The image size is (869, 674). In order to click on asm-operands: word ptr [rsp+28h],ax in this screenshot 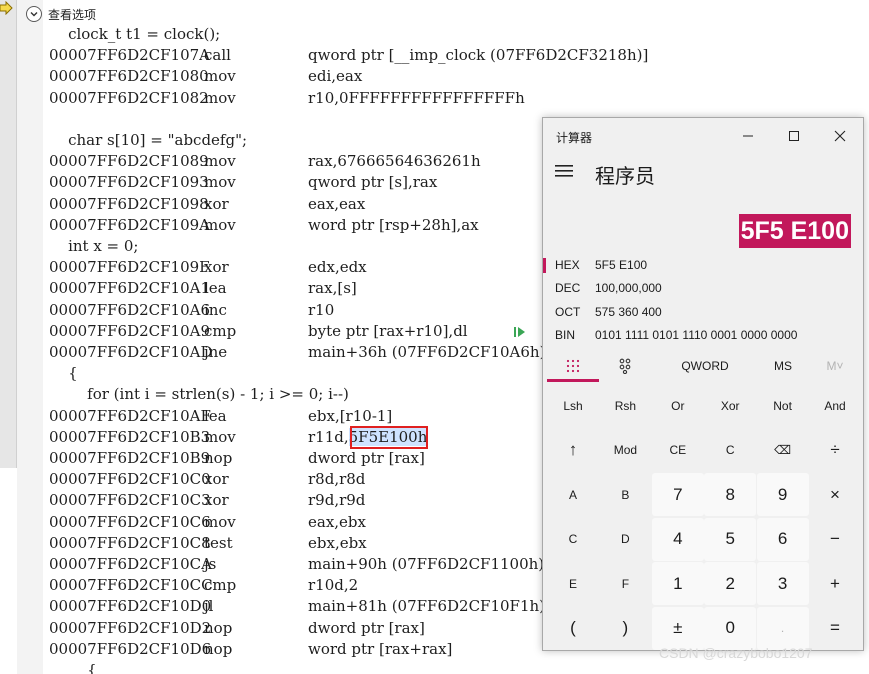, I will do `click(393, 225)`.